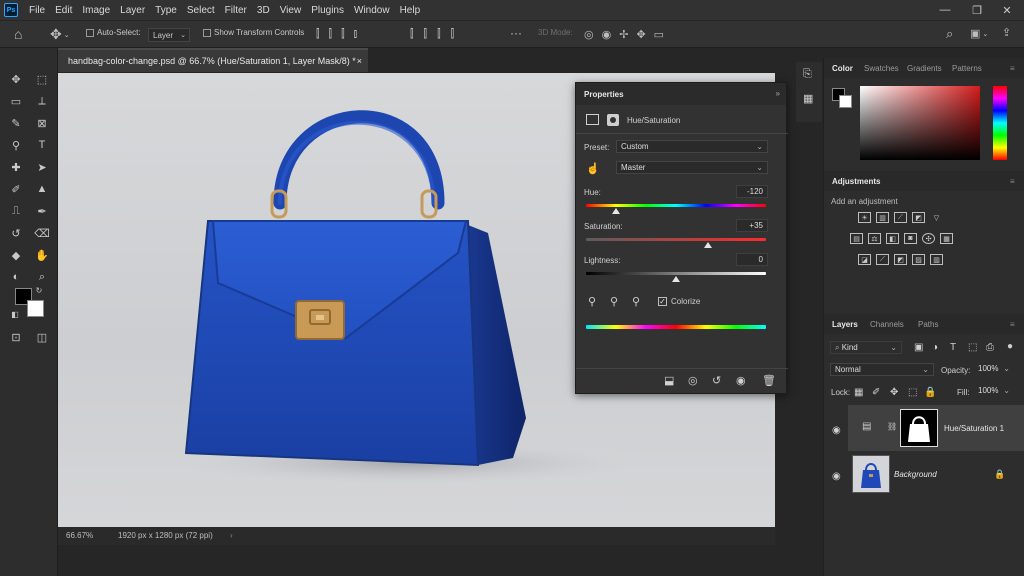 Image resolution: width=1024 pixels, height=576 pixels. I want to click on dodge-tool-icon: ◐, so click(16, 277).